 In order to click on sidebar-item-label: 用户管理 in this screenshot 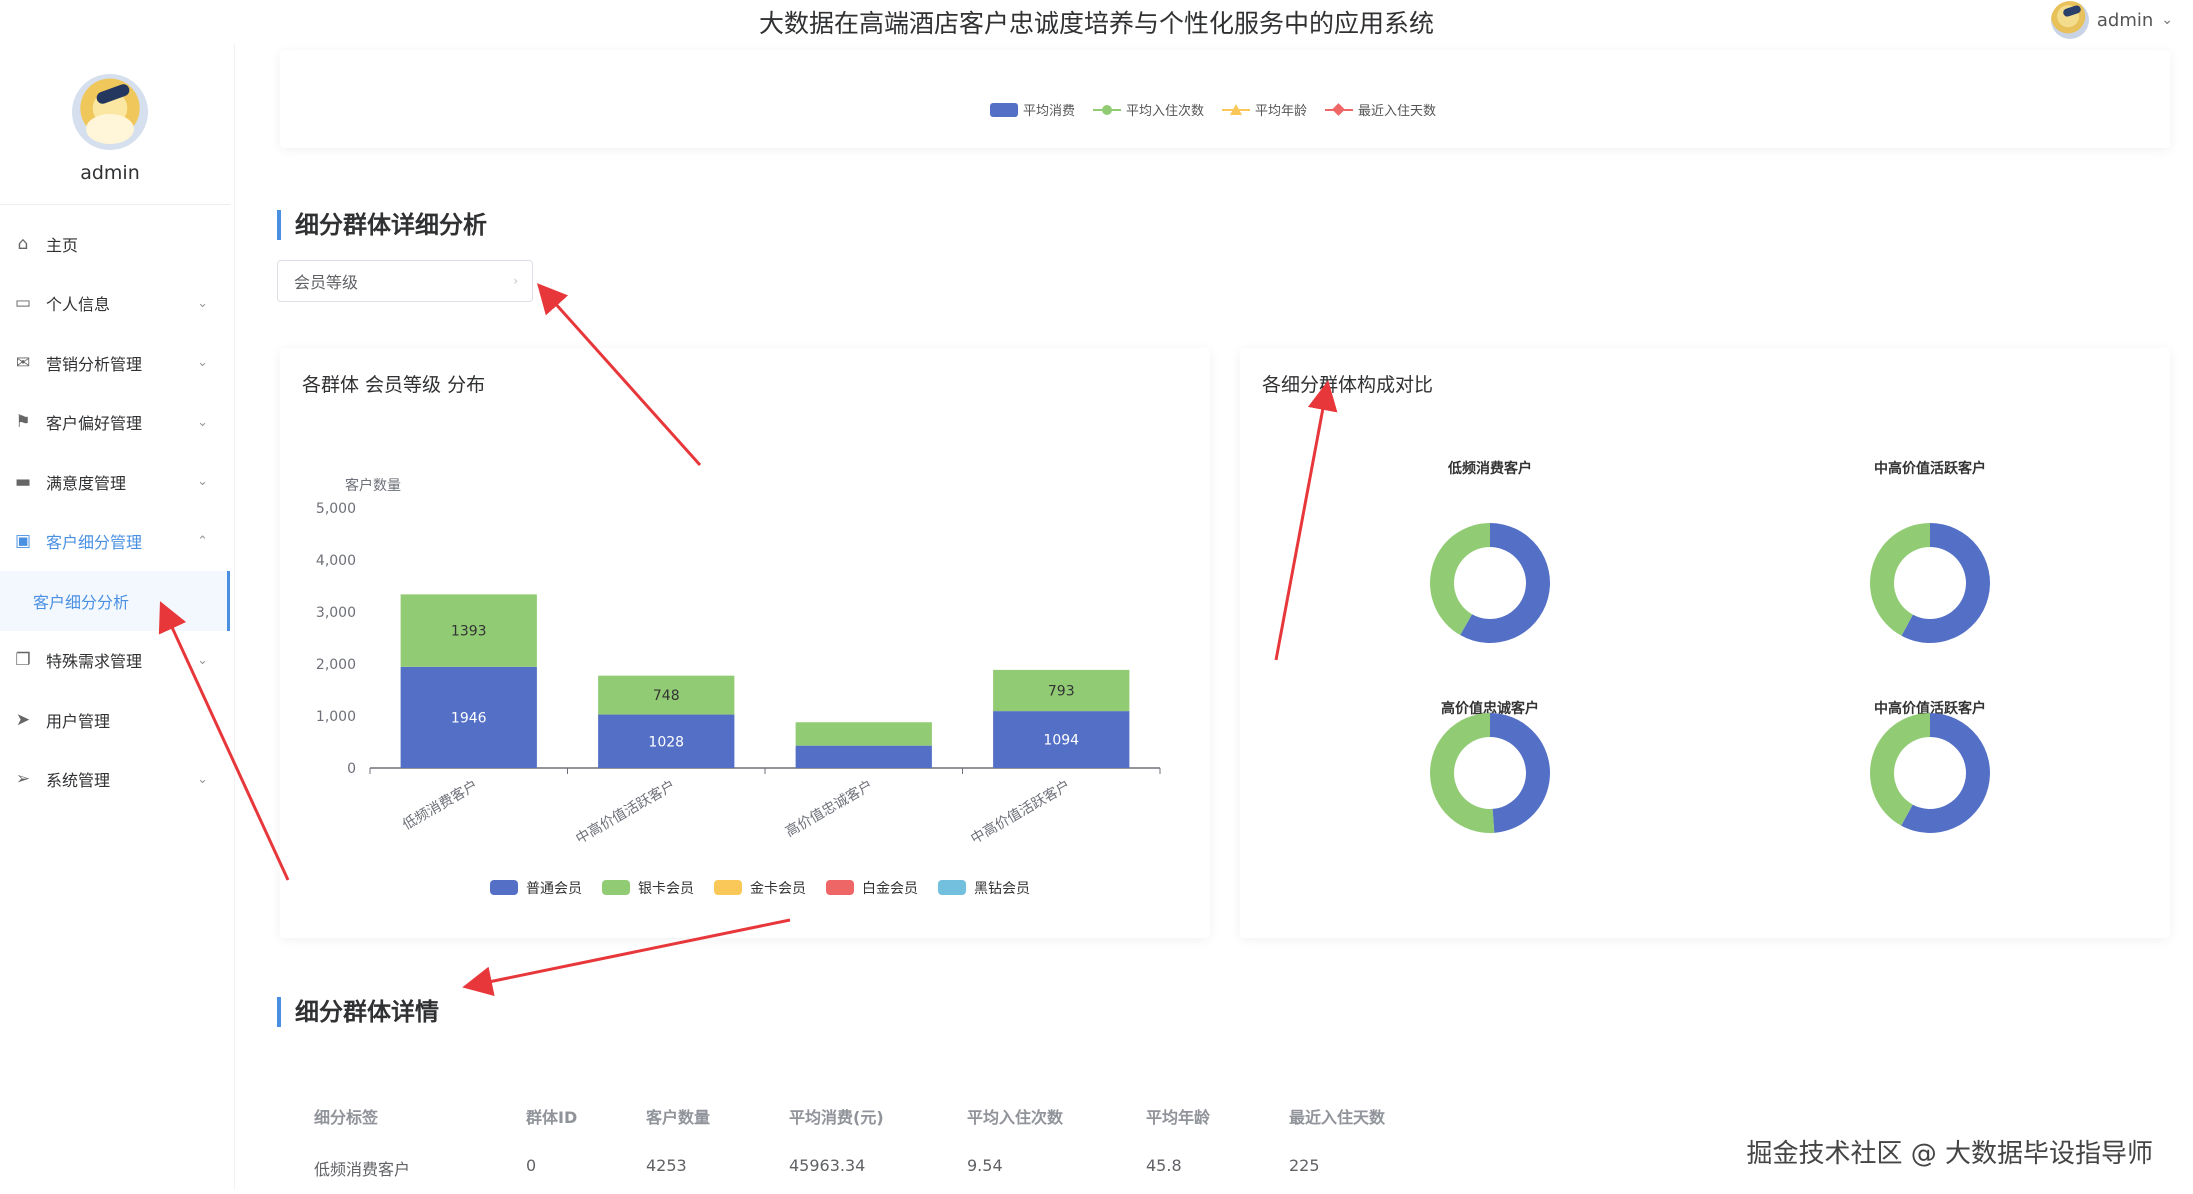, I will do `click(78, 721)`.